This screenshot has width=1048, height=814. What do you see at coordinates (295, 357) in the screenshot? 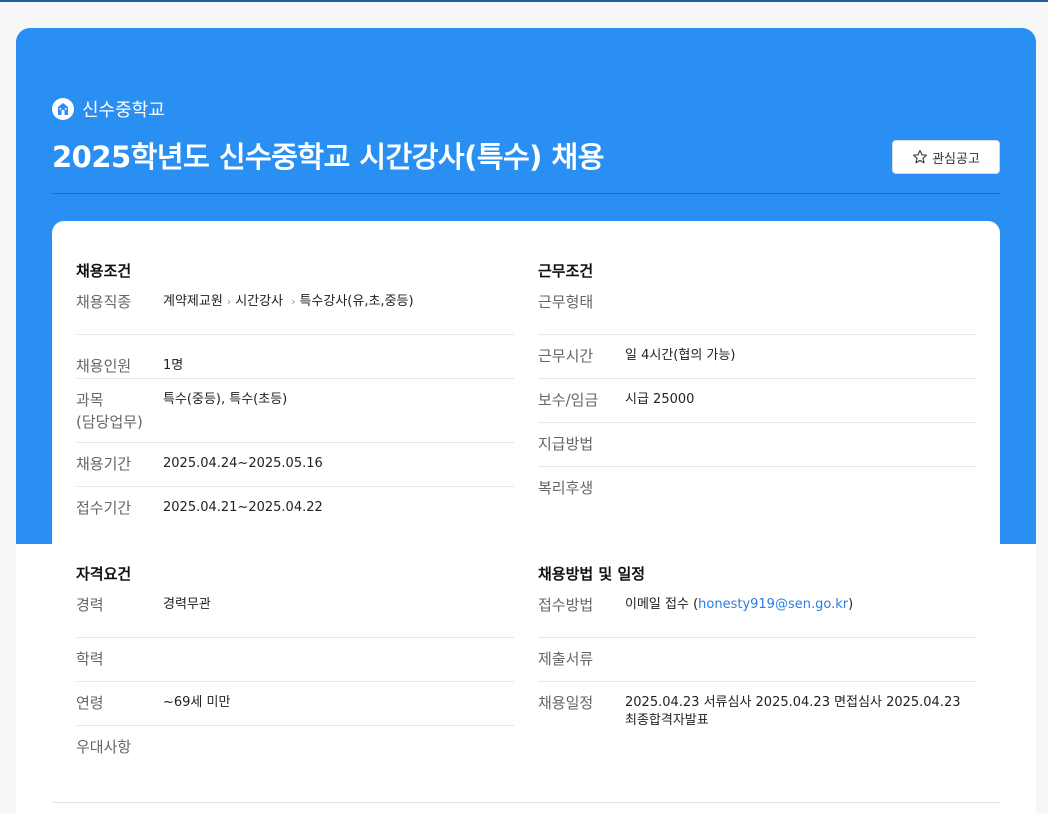
I see `detail-row: 채용인원 1명` at bounding box center [295, 357].